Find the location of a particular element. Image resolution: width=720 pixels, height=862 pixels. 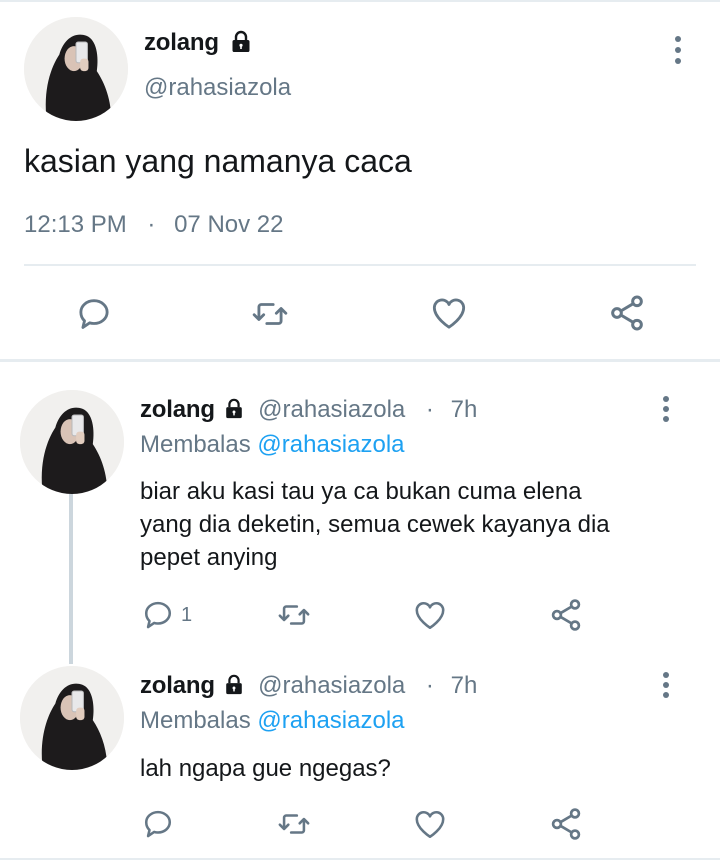

timestamp-row: 12:13 PM · 07 Nov 22 is located at coordinates (153, 225).